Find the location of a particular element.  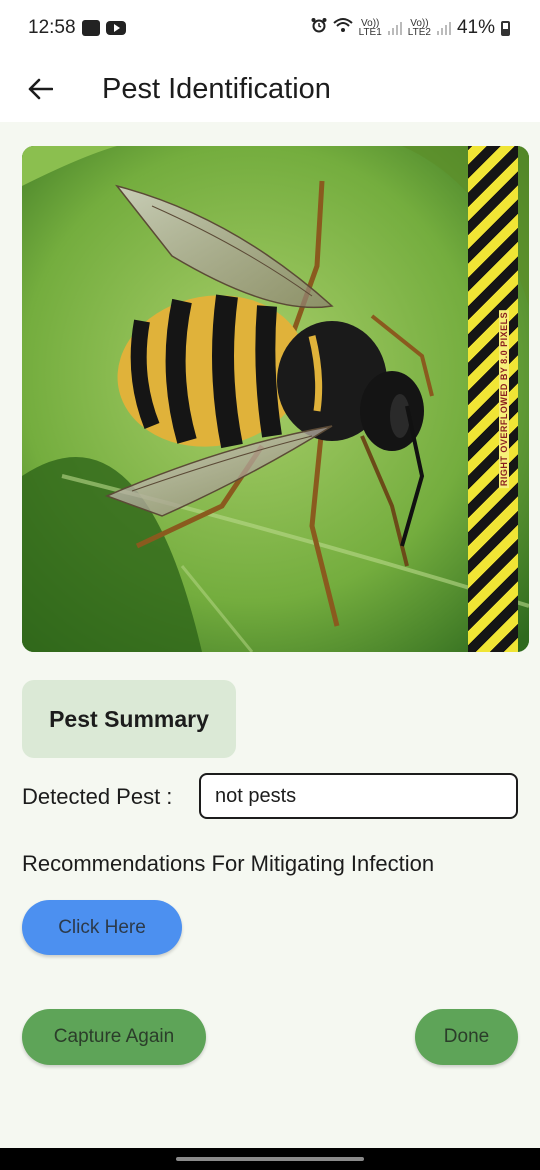

status-bar: 12:58 Vo)) LTE1 Vo)) LTE2 41% is located at coordinates (270, 28).